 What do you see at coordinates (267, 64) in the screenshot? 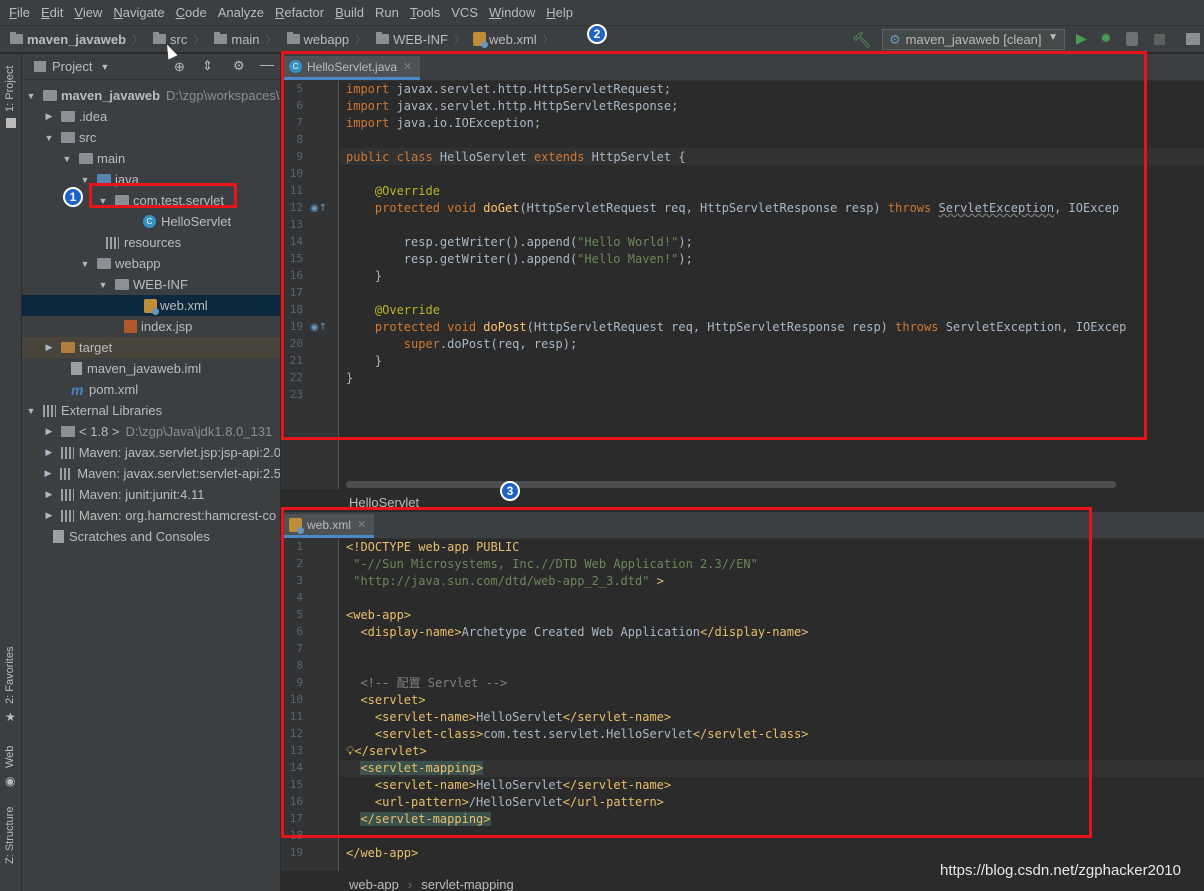
I see `hide-panel-icon: —` at bounding box center [267, 64].